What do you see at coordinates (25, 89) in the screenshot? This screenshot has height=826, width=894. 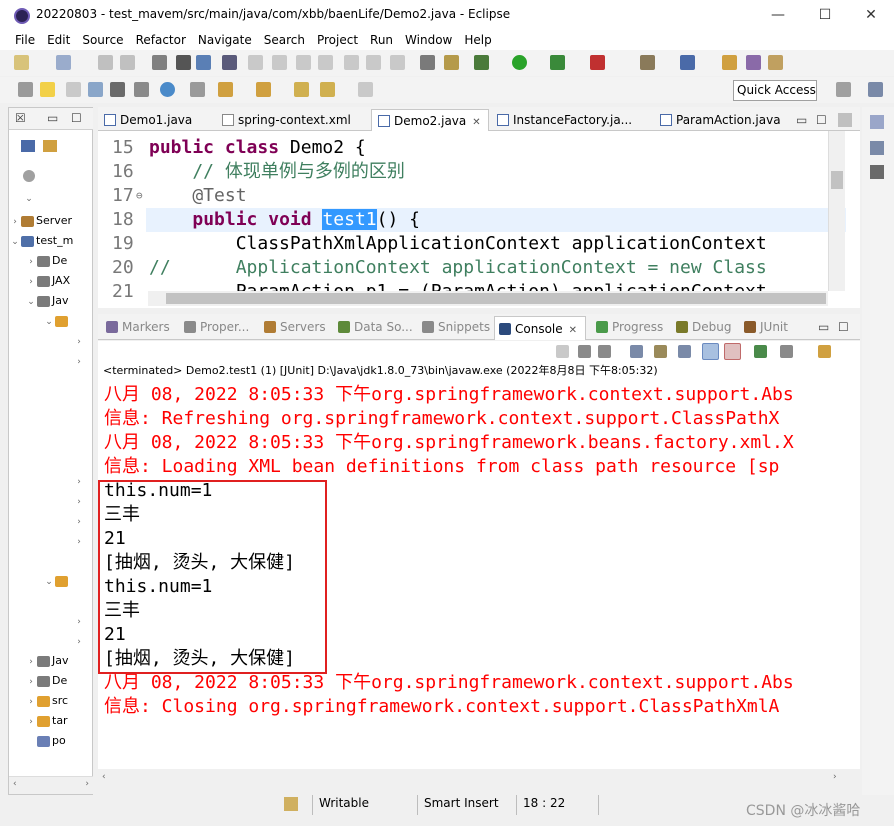 I see `pin-editor-icon` at bounding box center [25, 89].